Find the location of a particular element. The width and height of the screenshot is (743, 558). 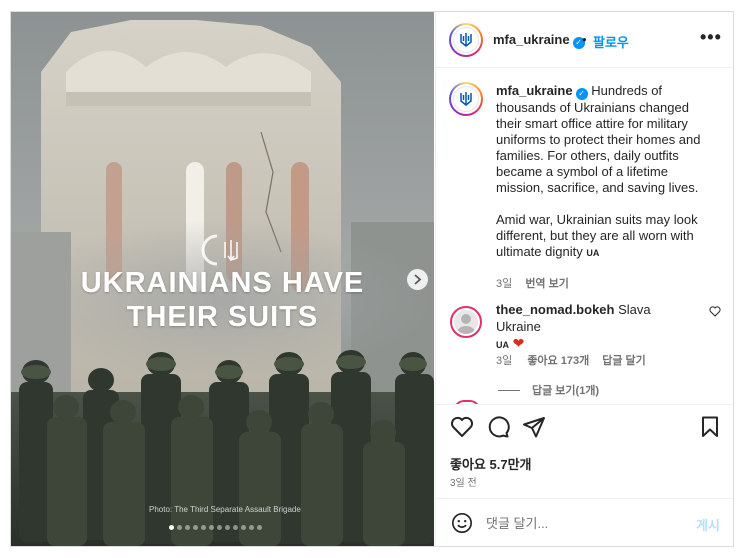

like-count: 좋아요 5.7만개 is located at coordinates (490, 463).